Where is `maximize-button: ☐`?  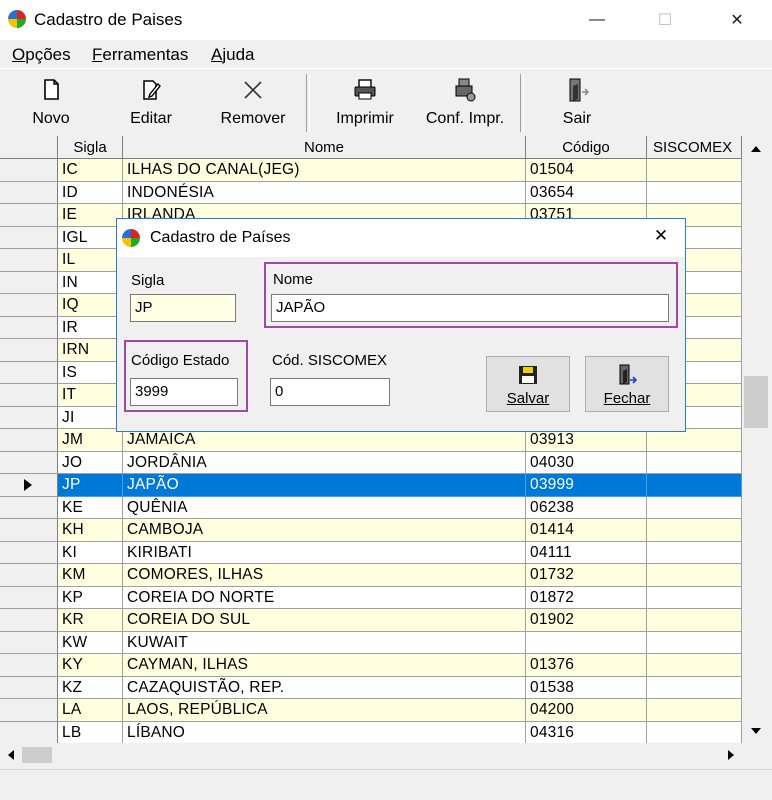 maximize-button: ☐ is located at coordinates (665, 20).